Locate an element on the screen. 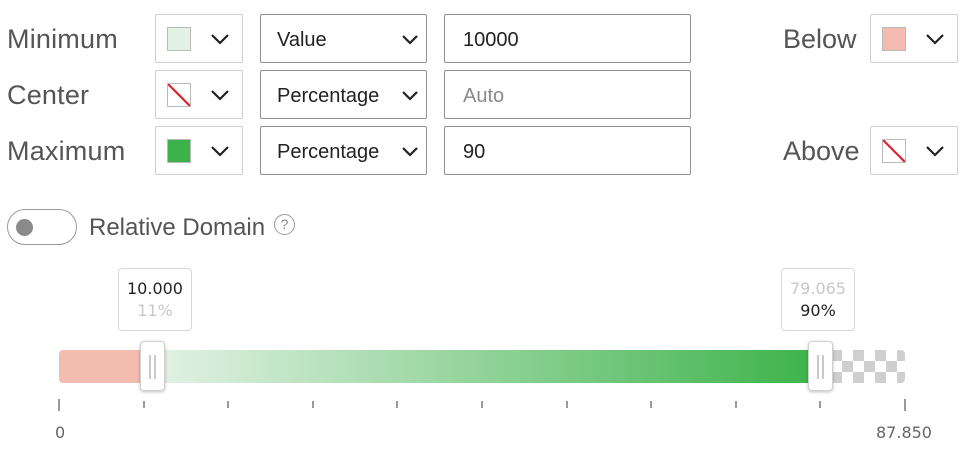 Image resolution: width=965 pixels, height=453 pixels. minimum-mode-select: Value is located at coordinates (343, 38).